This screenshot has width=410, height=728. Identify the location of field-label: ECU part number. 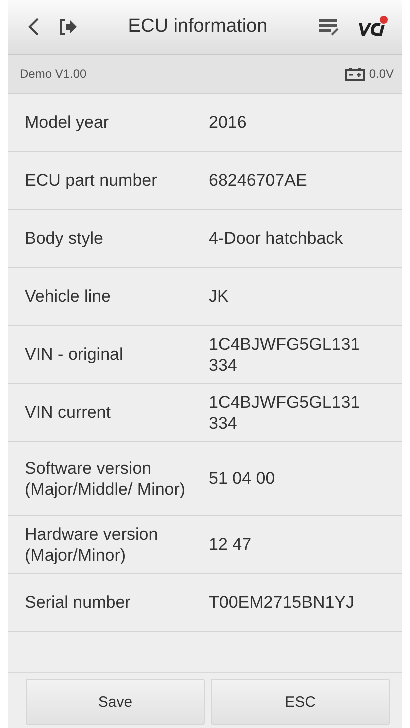
(91, 180).